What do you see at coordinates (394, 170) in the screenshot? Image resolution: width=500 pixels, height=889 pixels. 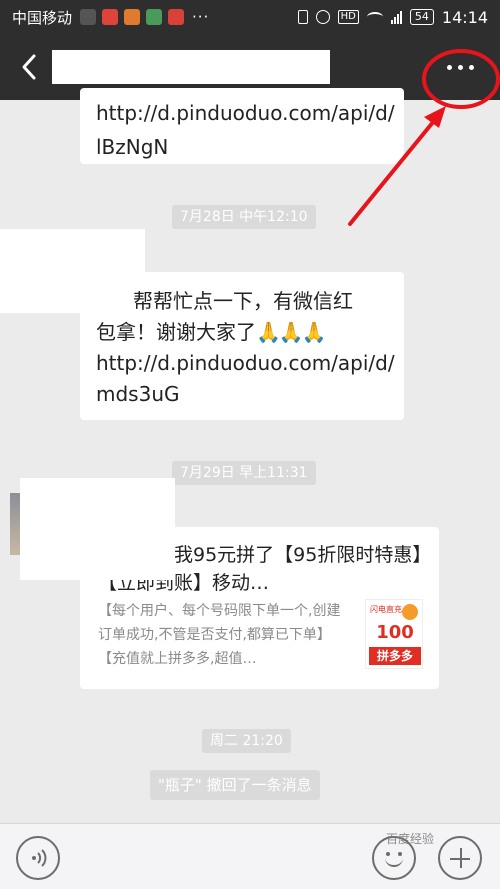 I see `annotation-arrow-line` at bounding box center [394, 170].